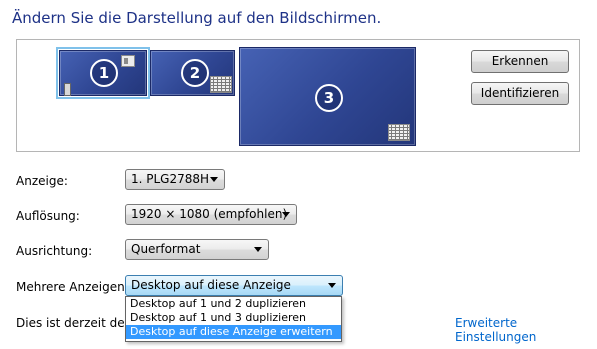  Describe the element at coordinates (72, 287) in the screenshot. I see `multiple-displays-label: Mehrere Anzeigen:` at that location.